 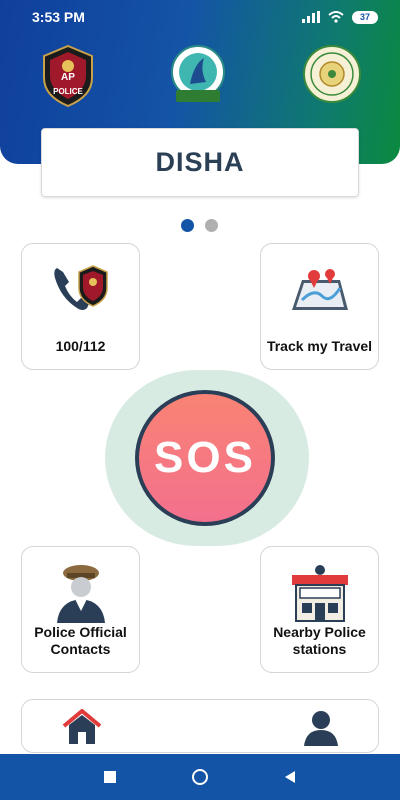 What do you see at coordinates (311, 17) in the screenshot?
I see `signal-icon` at bounding box center [311, 17].